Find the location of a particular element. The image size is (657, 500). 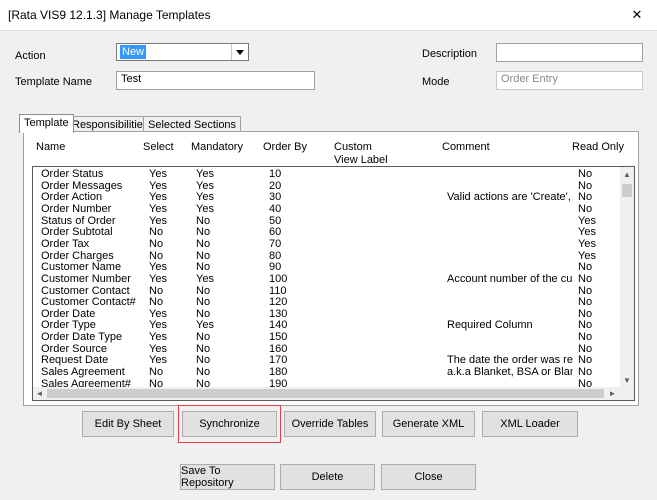

cell-comment: The date the order was requ is located at coordinates (510, 361).